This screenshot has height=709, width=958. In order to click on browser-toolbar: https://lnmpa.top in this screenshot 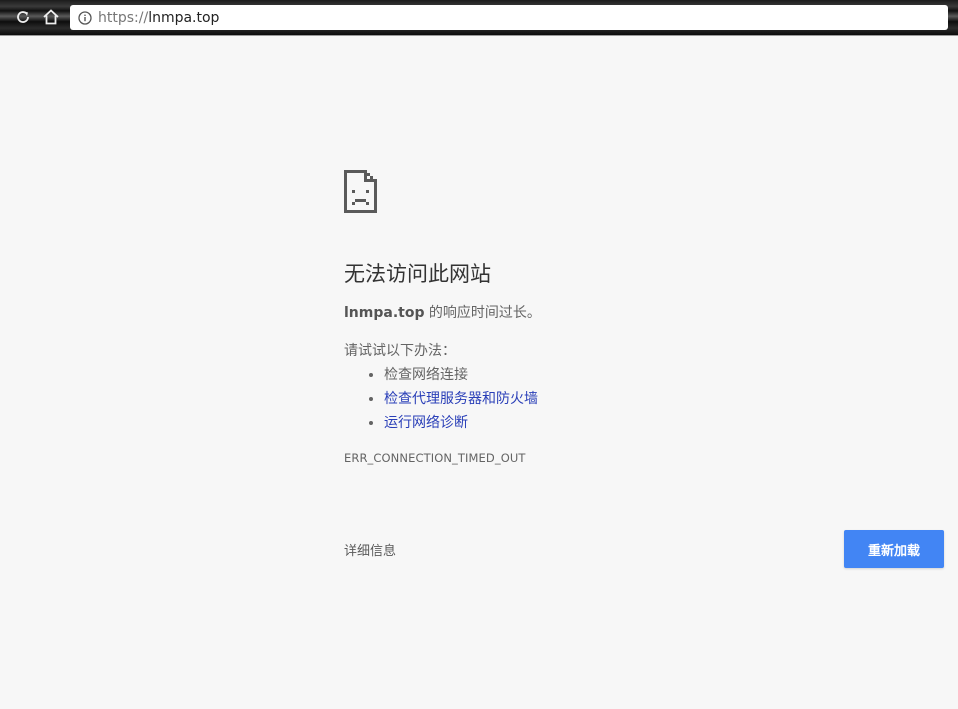, I will do `click(479, 18)`.